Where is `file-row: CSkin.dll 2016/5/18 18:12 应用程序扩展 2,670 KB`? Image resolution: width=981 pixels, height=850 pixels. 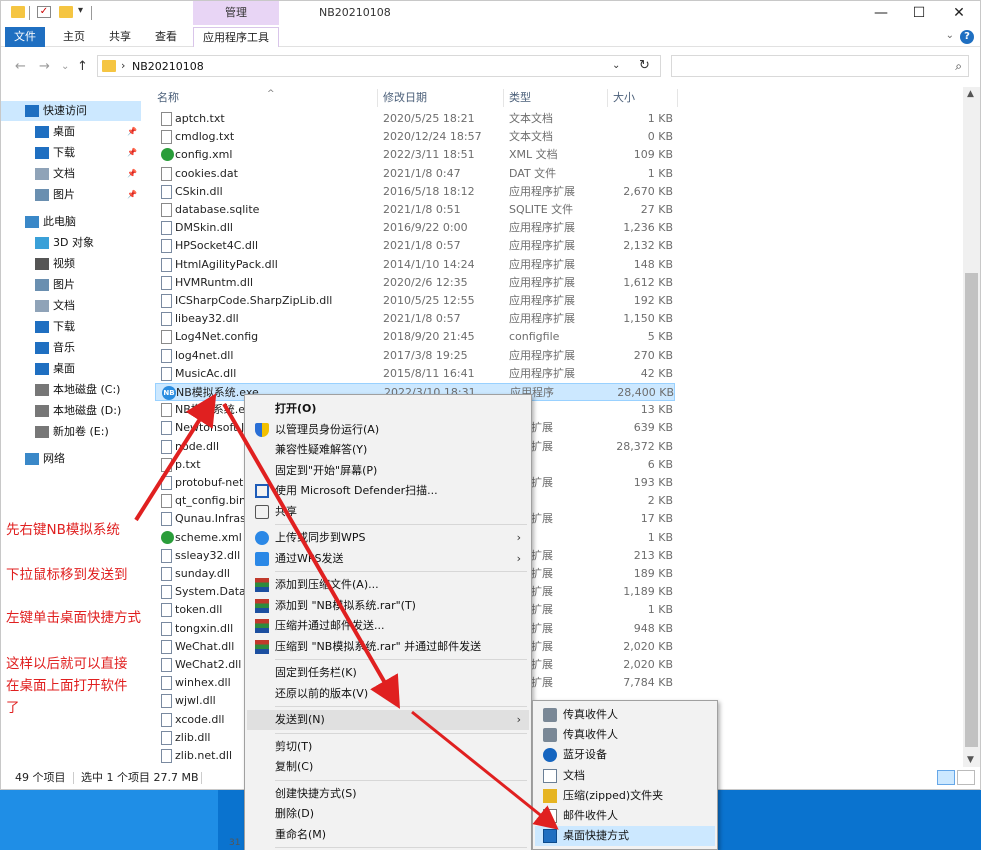 file-row: CSkin.dll 2016/5/18 18:12 应用程序扩展 2,670 KB is located at coordinates (415, 192).